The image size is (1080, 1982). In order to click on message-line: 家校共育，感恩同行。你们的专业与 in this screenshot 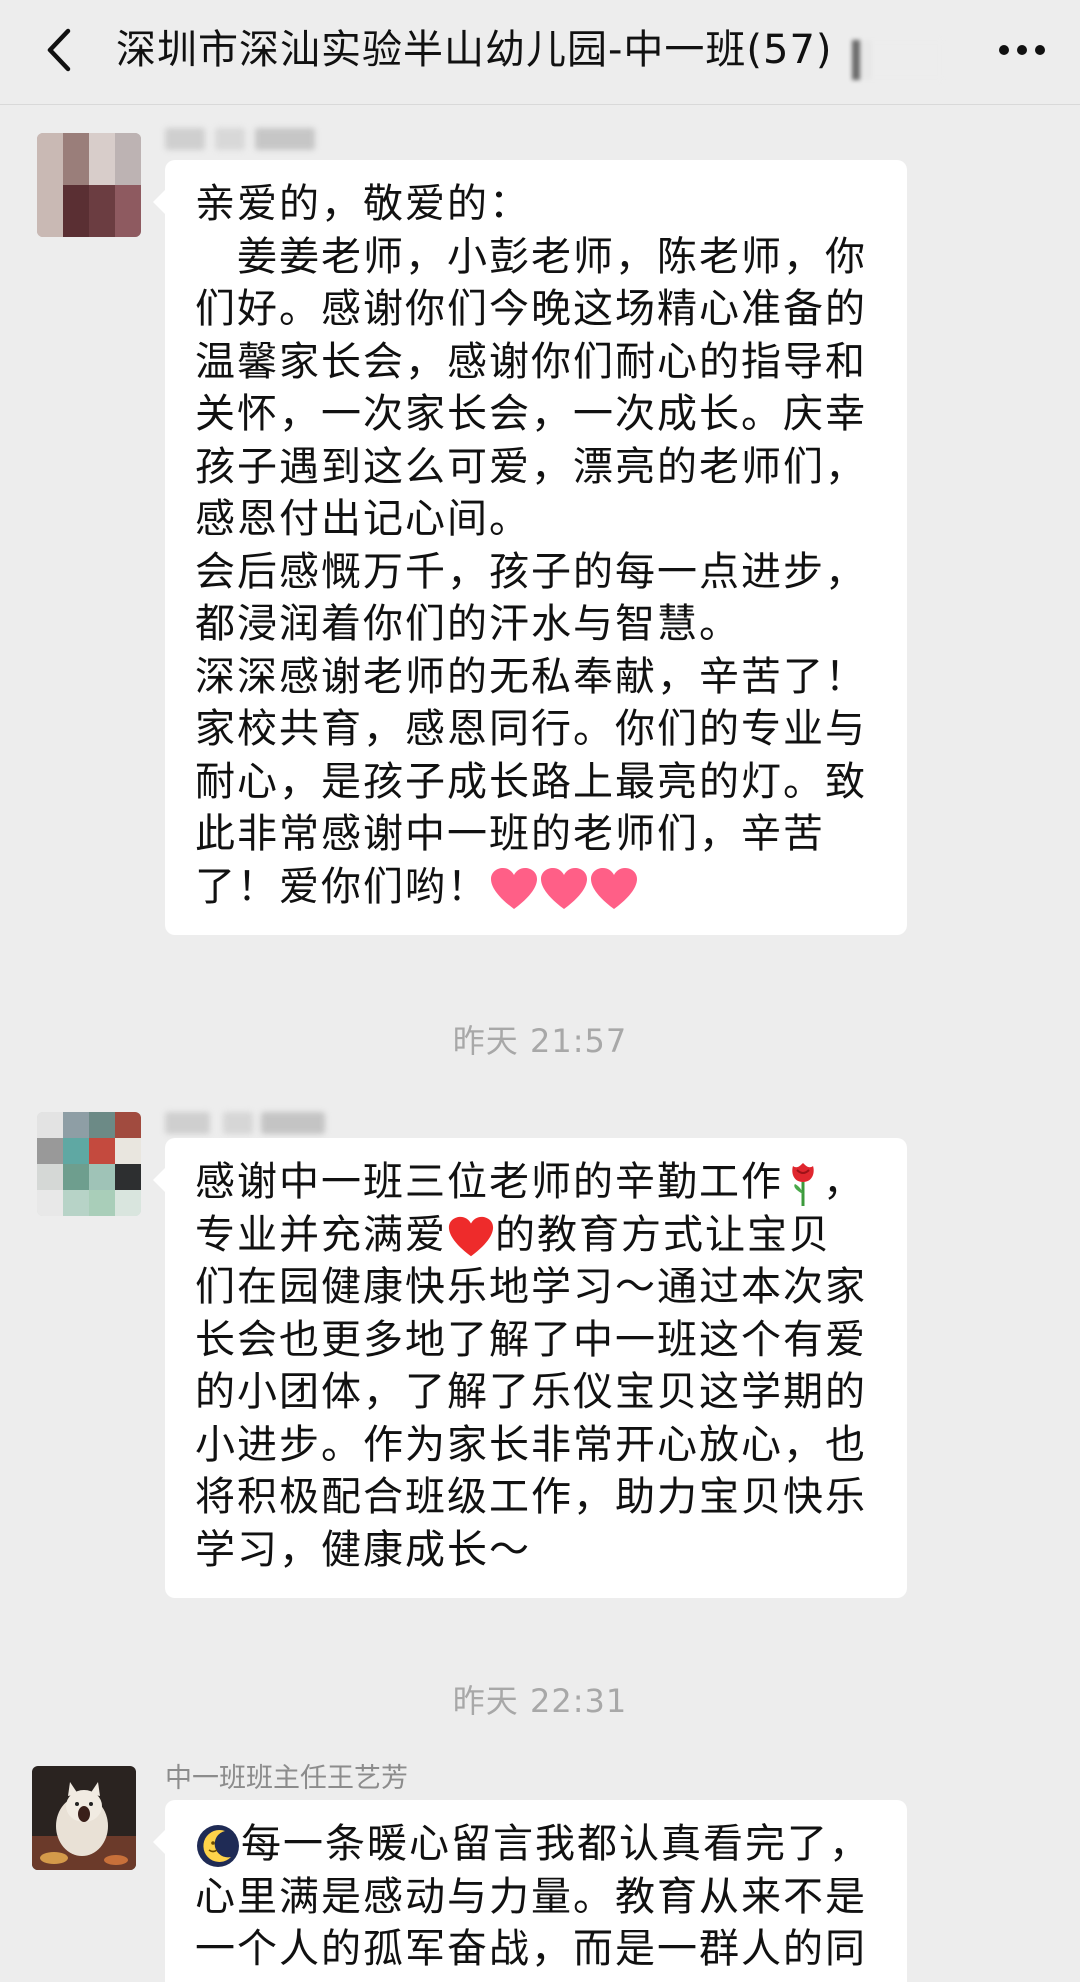, I will do `click(531, 729)`.